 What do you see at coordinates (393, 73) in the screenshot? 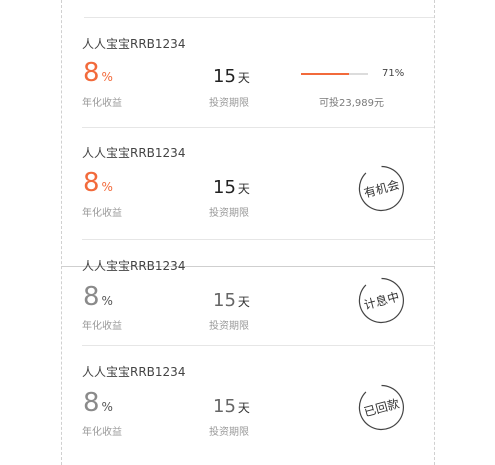
I see `progress-percent: 71%` at bounding box center [393, 73].